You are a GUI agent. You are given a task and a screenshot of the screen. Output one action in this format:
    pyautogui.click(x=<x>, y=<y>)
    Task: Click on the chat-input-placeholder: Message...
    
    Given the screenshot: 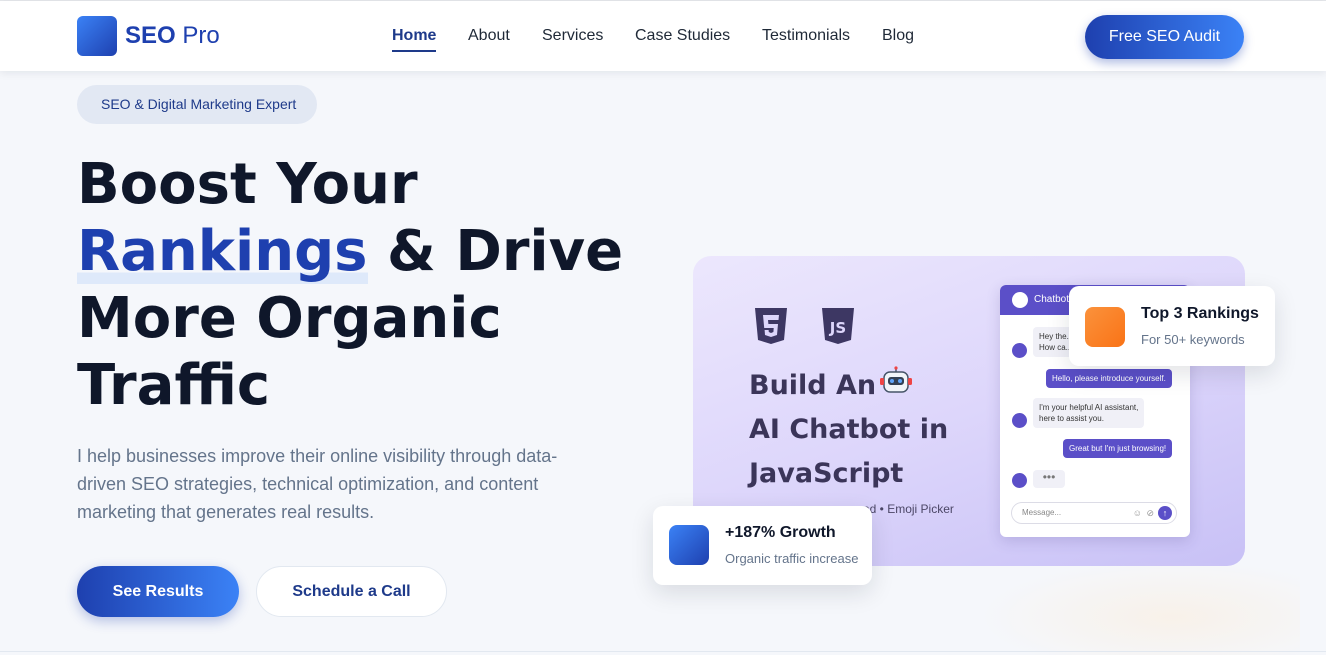 What is the action you would take?
    pyautogui.click(x=1042, y=512)
    